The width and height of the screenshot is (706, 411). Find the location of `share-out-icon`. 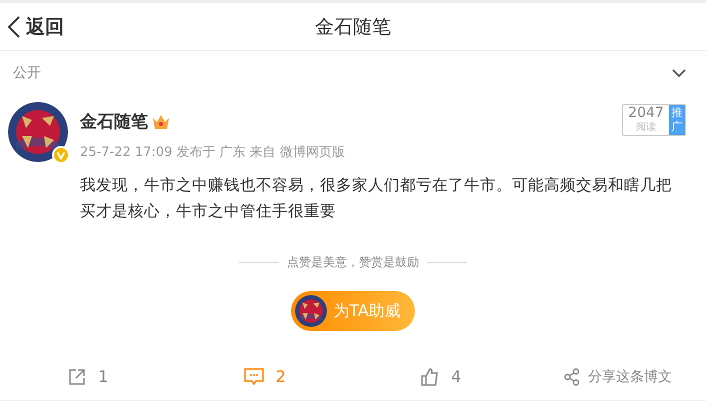

share-out-icon is located at coordinates (77, 377).